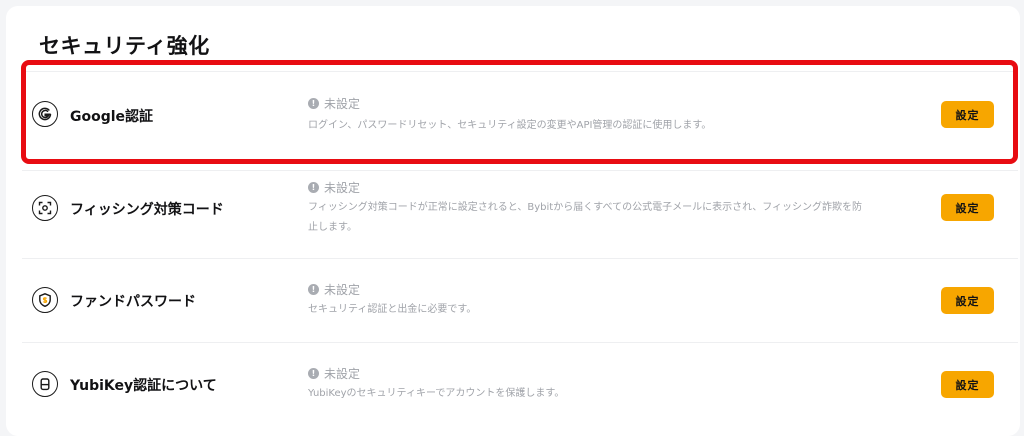  What do you see at coordinates (45, 384) in the screenshot?
I see `yubikey-icon` at bounding box center [45, 384].